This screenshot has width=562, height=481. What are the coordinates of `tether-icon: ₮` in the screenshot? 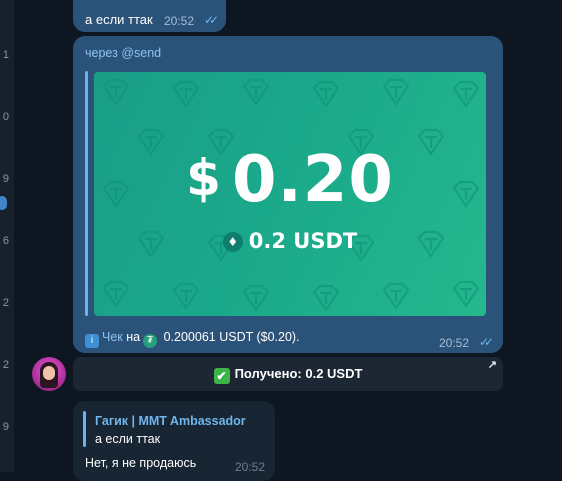 It's located at (150, 341).